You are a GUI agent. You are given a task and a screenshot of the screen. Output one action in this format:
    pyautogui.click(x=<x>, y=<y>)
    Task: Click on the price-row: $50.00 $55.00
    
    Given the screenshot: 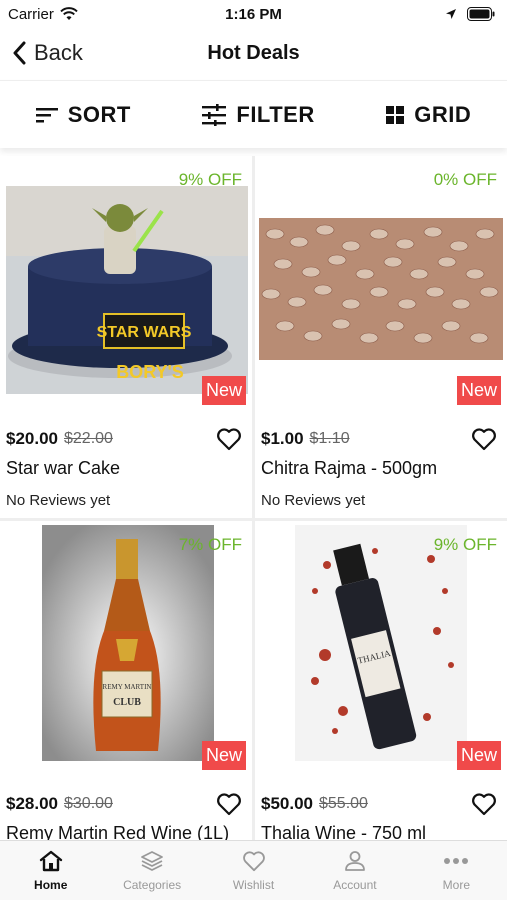 What is the action you would take?
    pyautogui.click(x=379, y=804)
    